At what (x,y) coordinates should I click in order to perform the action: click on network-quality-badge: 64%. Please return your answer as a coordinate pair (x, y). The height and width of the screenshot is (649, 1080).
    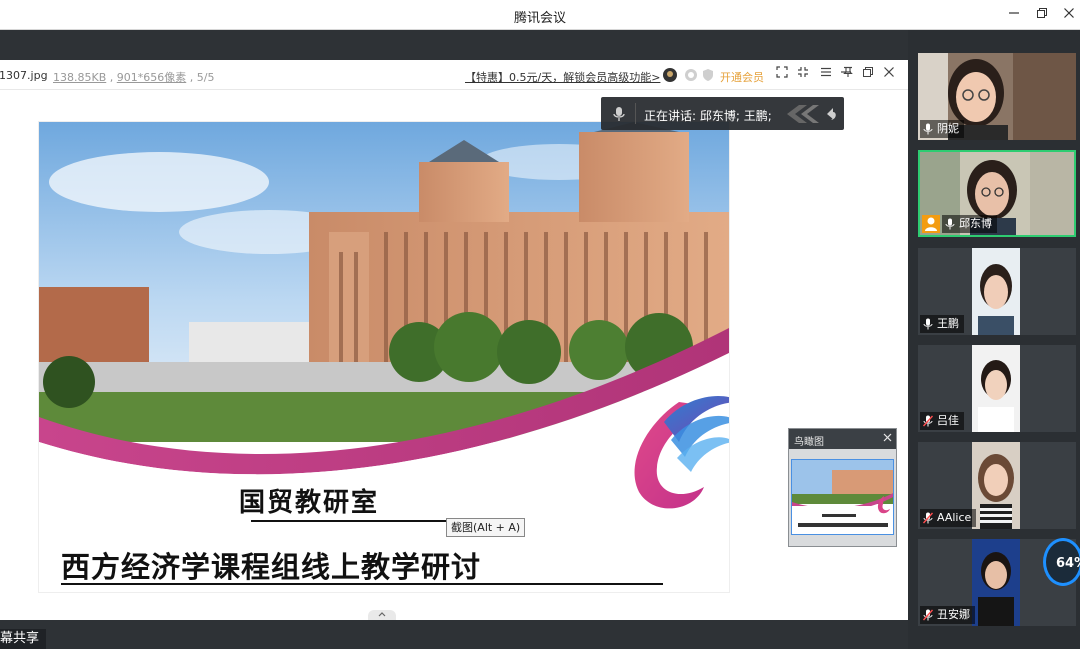
    Looking at the image, I should click on (1061, 562).